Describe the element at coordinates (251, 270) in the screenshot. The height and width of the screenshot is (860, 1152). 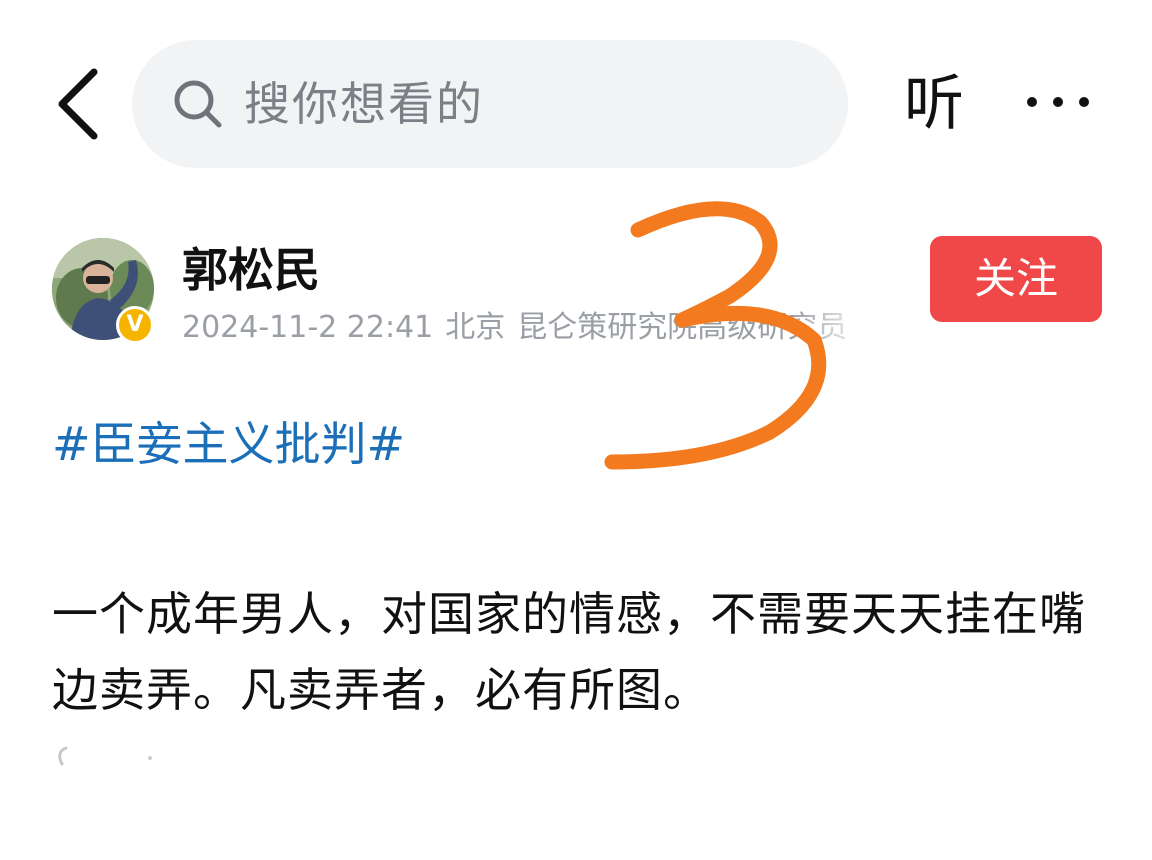
I see `author-name: 郭松民` at that location.